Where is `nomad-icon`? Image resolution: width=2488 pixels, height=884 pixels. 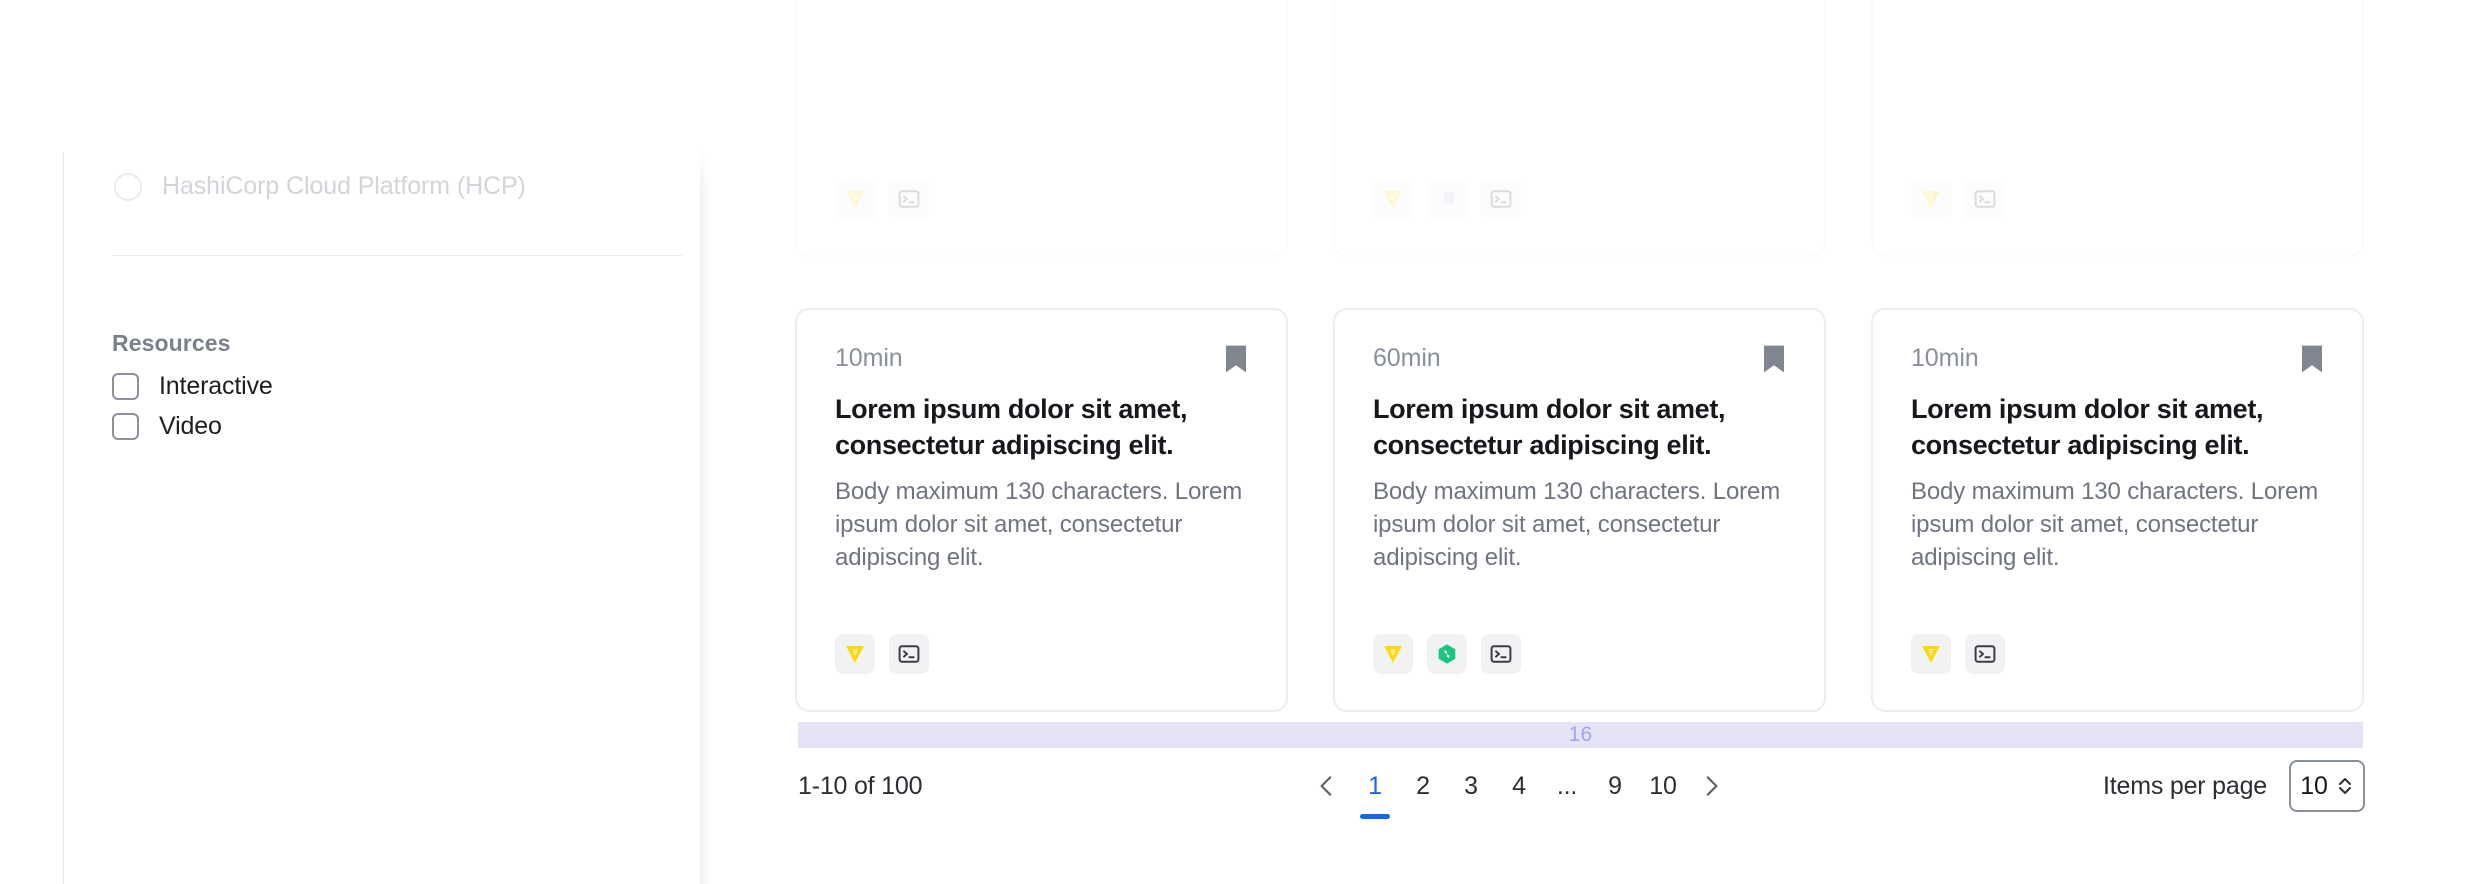
nomad-icon is located at coordinates (1447, 654).